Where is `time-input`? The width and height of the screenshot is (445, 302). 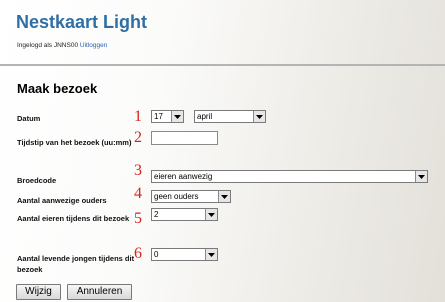 time-input is located at coordinates (184, 138).